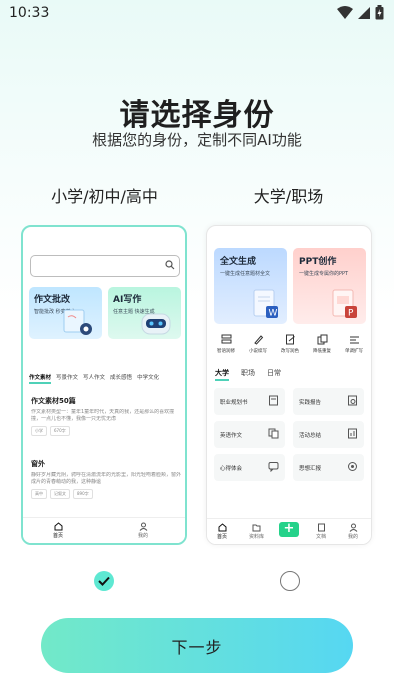  Describe the element at coordinates (328, 401) in the screenshot. I see `grid-item: 实践报告` at that location.